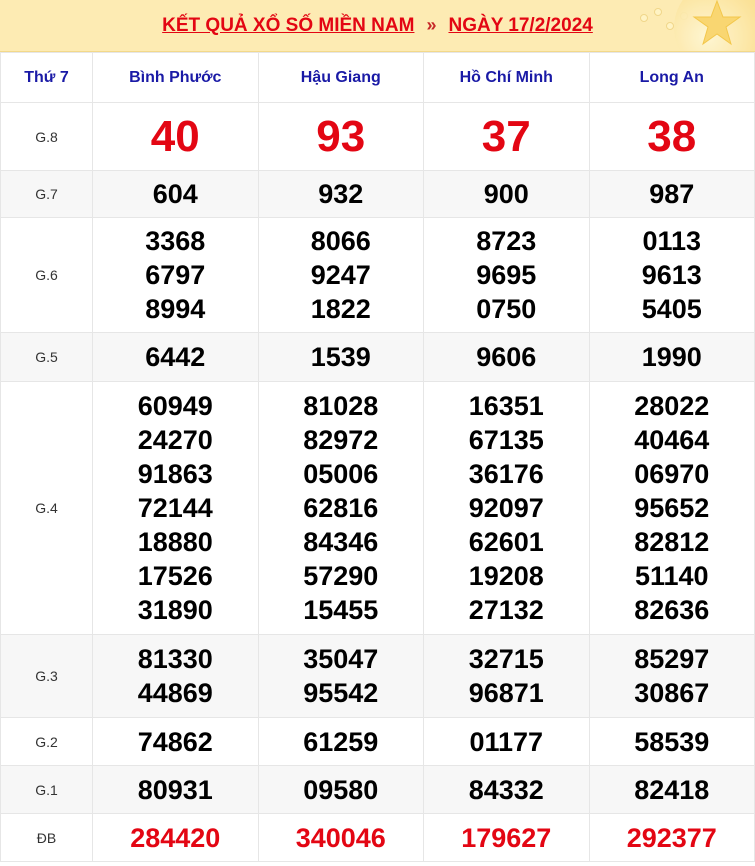 This screenshot has width=755, height=866. I want to click on winning-number: 30867, so click(672, 693).